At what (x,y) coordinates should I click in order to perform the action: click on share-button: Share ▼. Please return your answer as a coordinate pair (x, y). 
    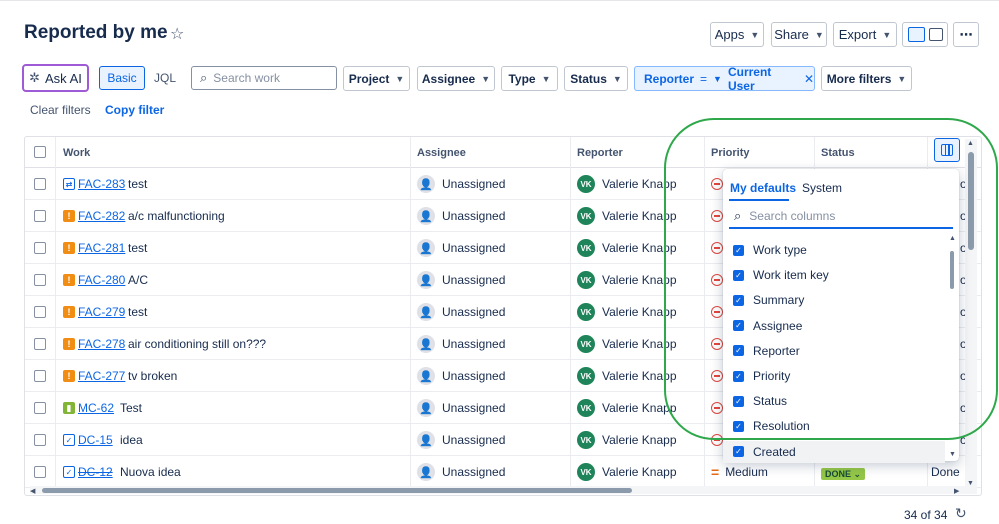
    Looking at the image, I should click on (799, 34).